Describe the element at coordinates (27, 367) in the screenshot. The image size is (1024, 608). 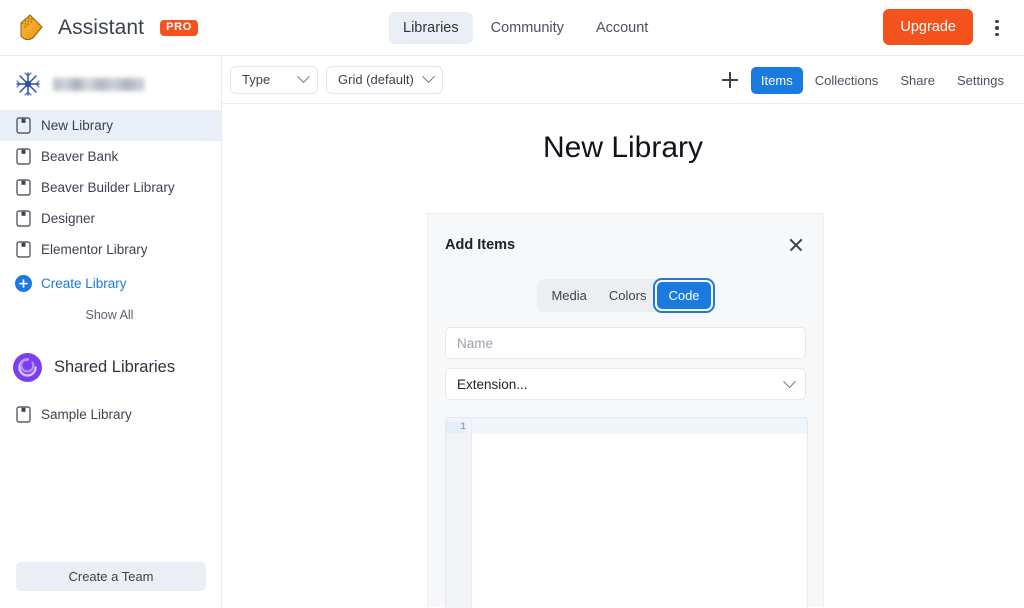
I see `shared-libraries-icon` at that location.